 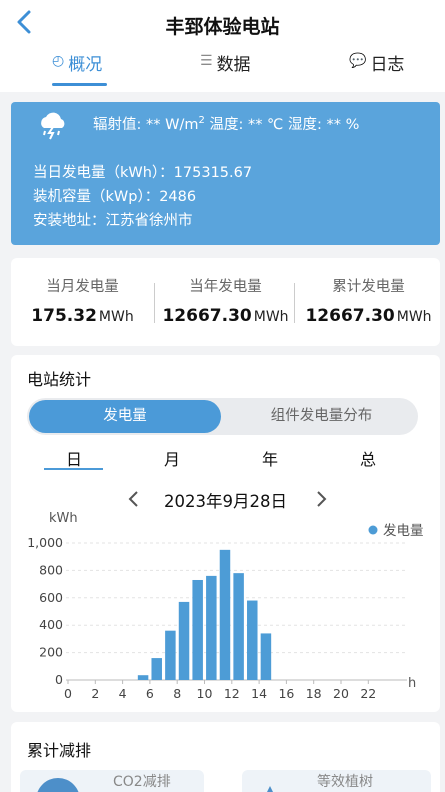 I want to click on x-tick-label: 10, so click(x=205, y=693).